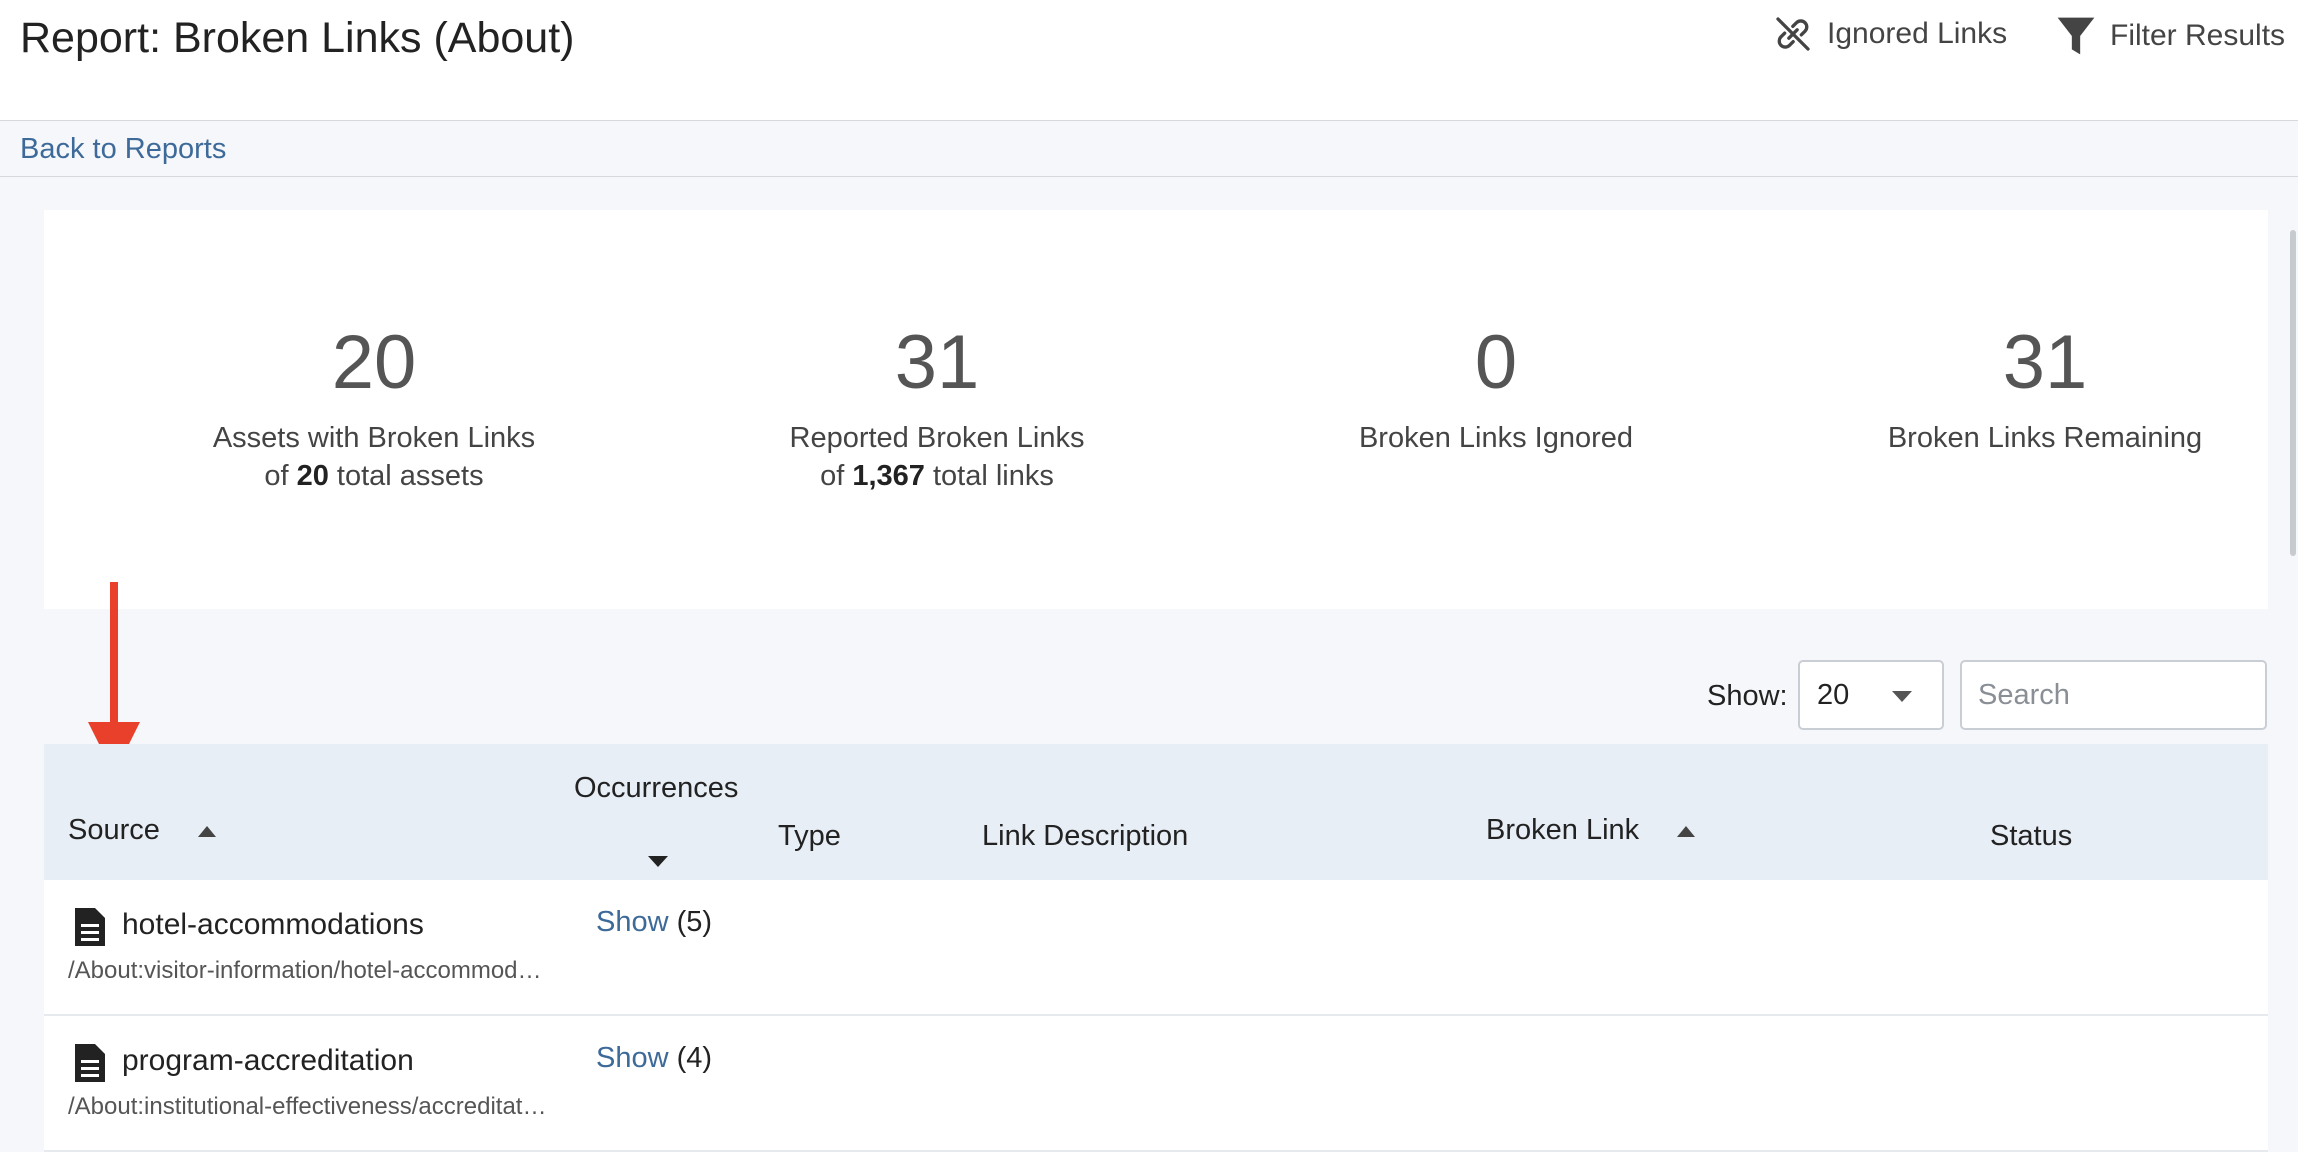 This screenshot has height=1152, width=2298. What do you see at coordinates (374, 438) in the screenshot?
I see `stat-label: Assets with Broken Links` at bounding box center [374, 438].